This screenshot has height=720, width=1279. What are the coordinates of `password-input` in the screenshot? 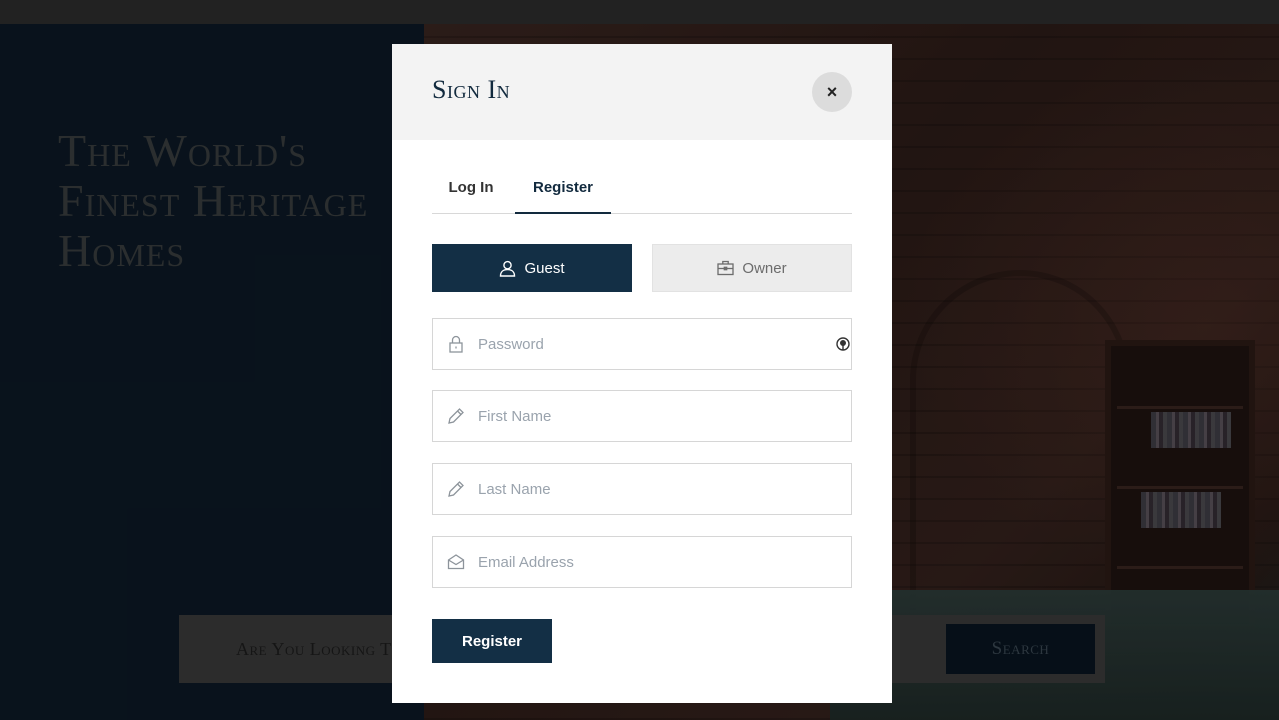 It's located at (648, 344).